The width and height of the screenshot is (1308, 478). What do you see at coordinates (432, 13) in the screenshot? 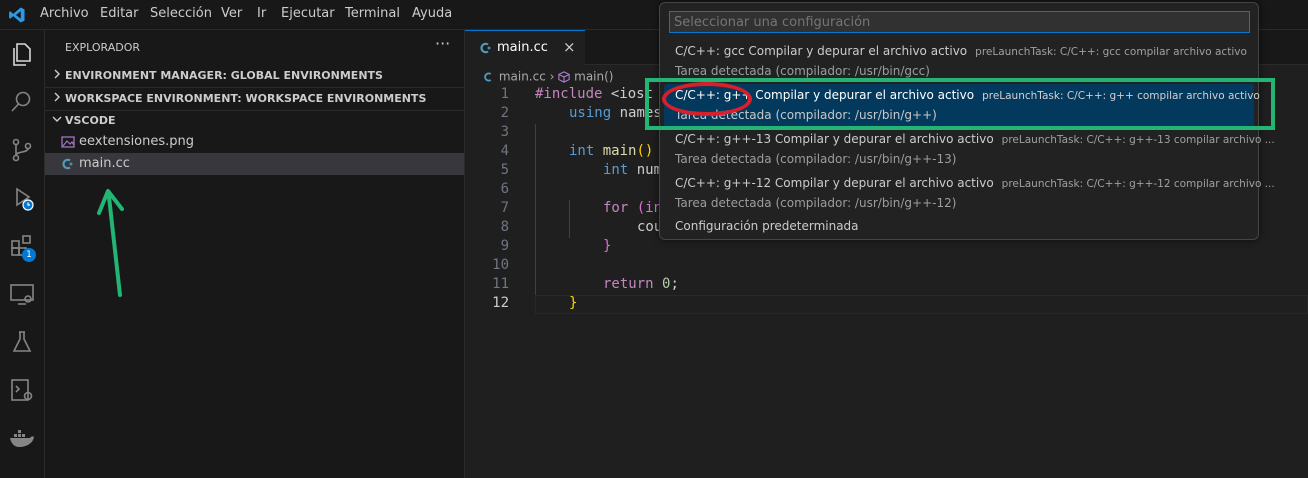
I see `menu-ayuda: Ayuda` at bounding box center [432, 13].